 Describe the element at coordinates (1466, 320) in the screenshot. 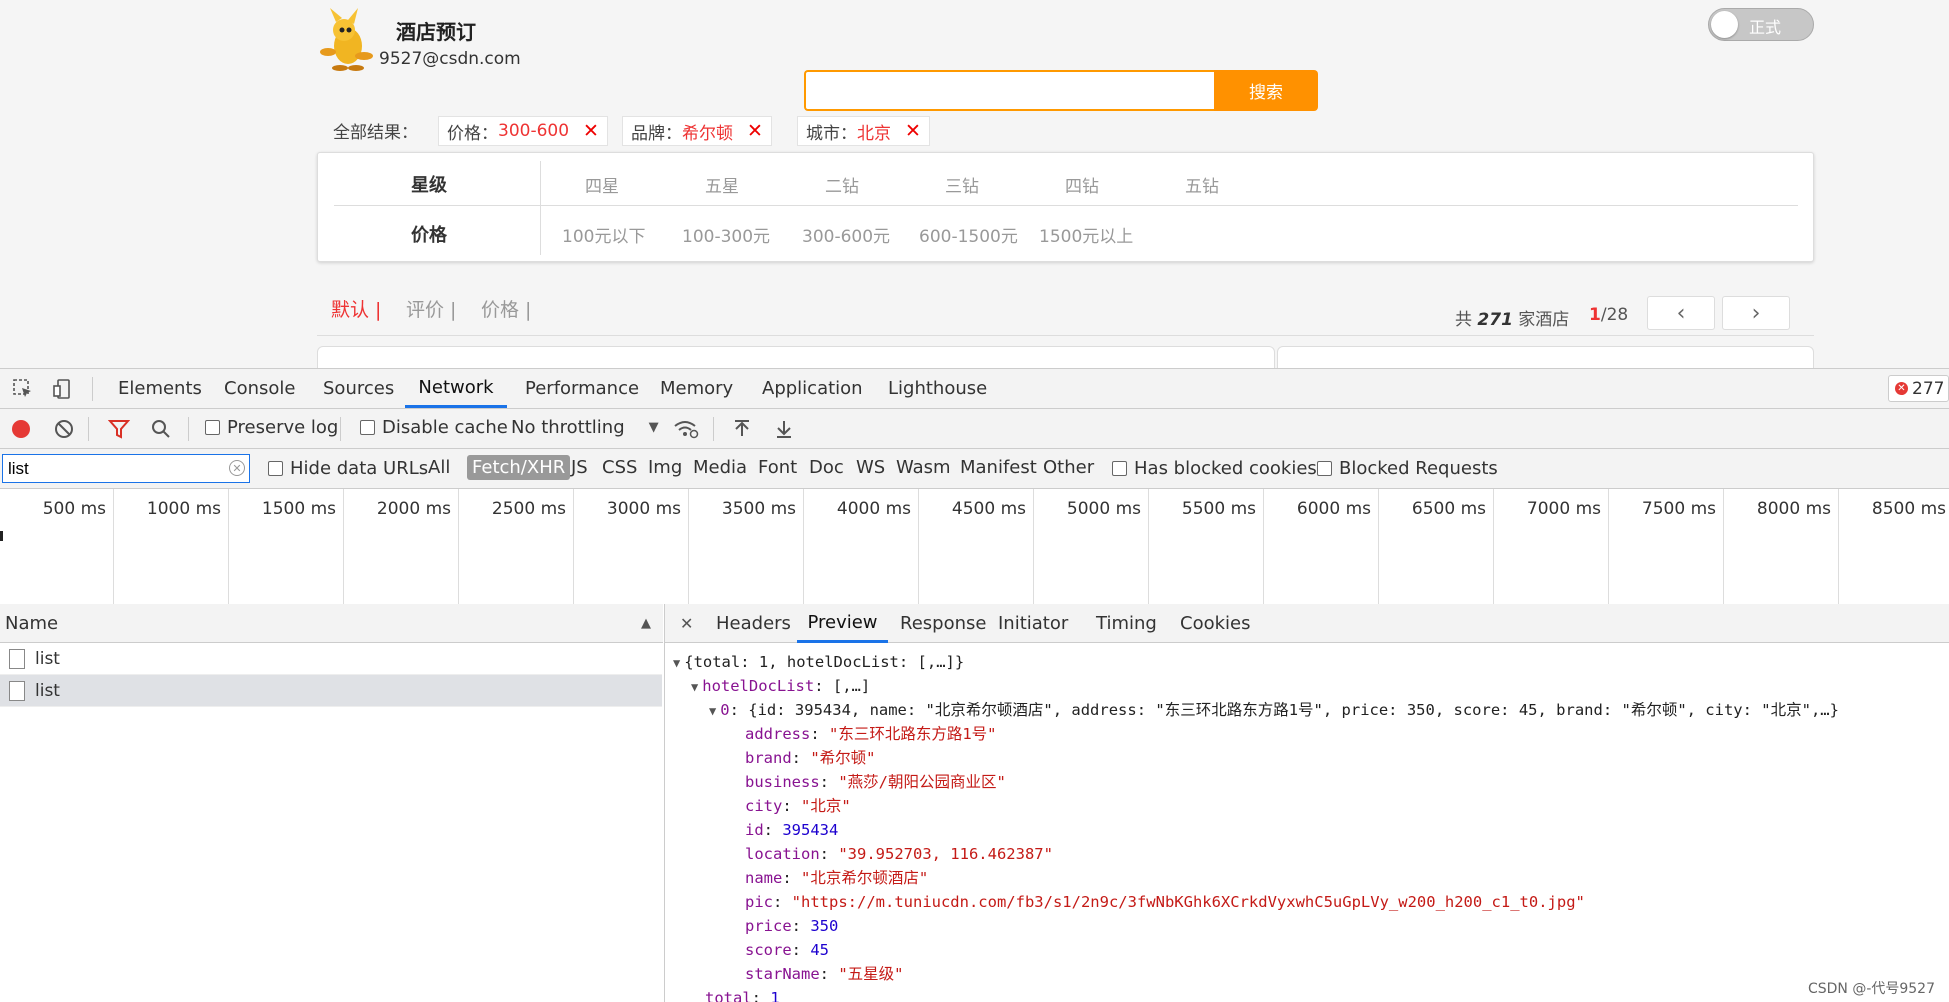

I see `hotel-count-prefix: 共` at that location.